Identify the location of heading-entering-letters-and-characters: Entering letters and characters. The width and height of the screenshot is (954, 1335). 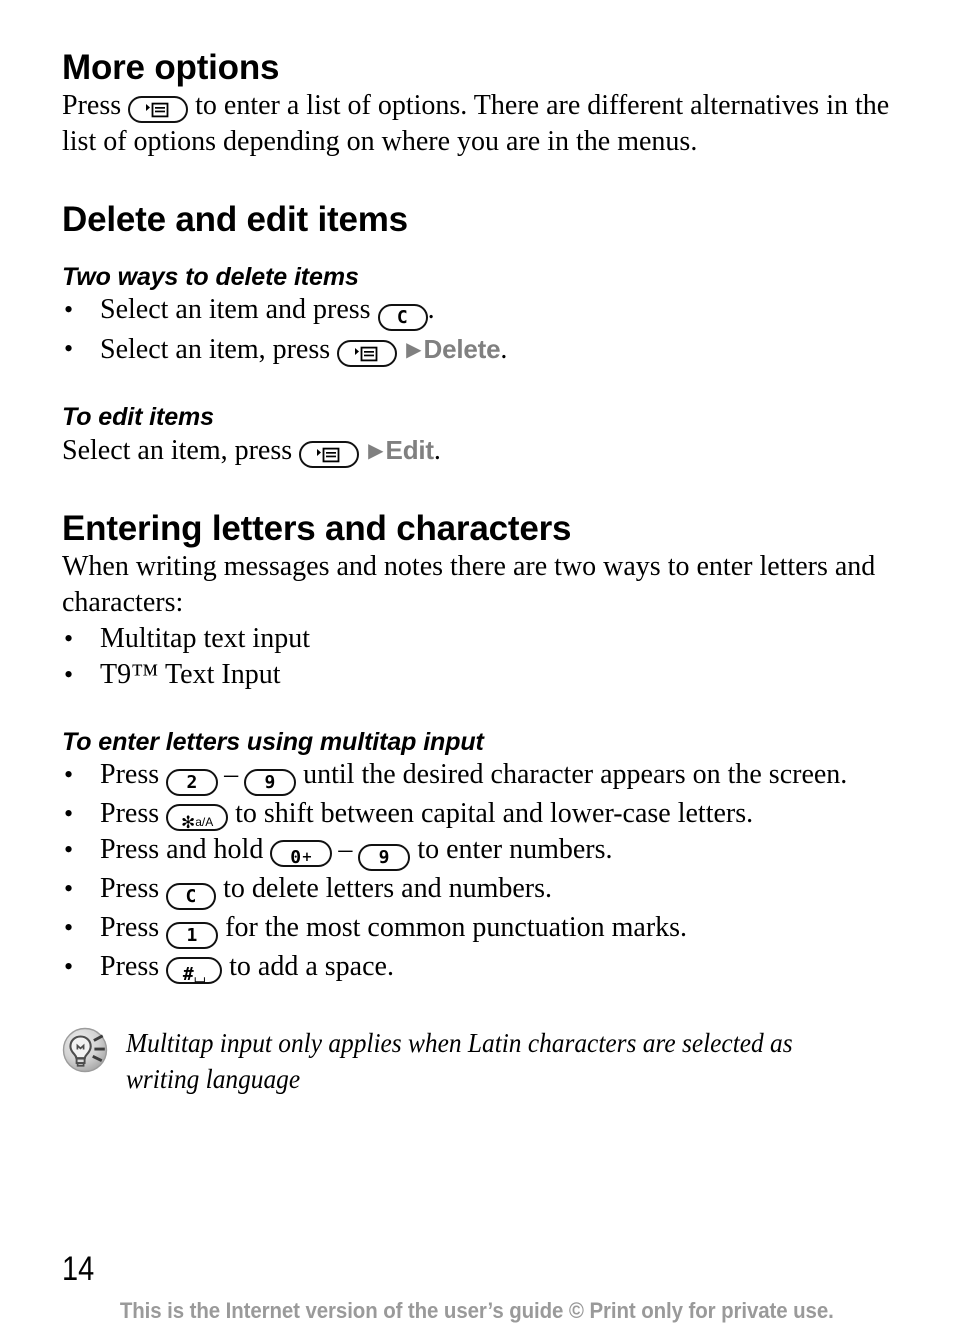
(317, 528).